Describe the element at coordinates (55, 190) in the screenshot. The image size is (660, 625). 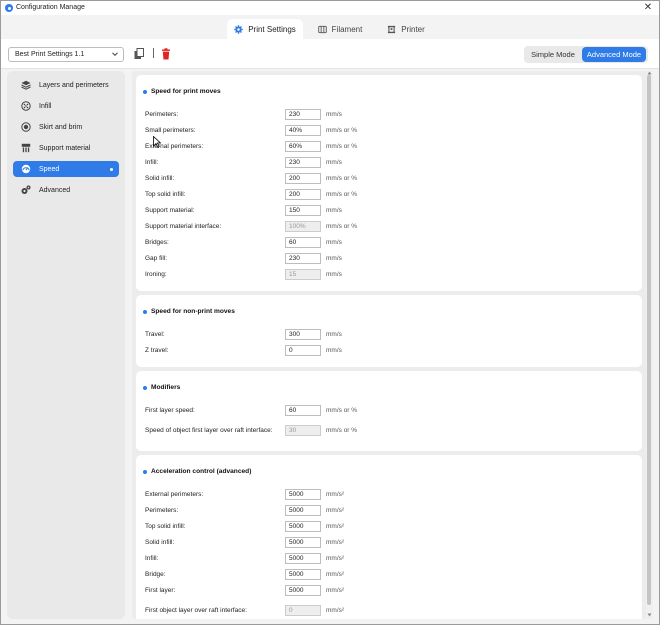
I see `sidebar-item-label: Advanced` at that location.